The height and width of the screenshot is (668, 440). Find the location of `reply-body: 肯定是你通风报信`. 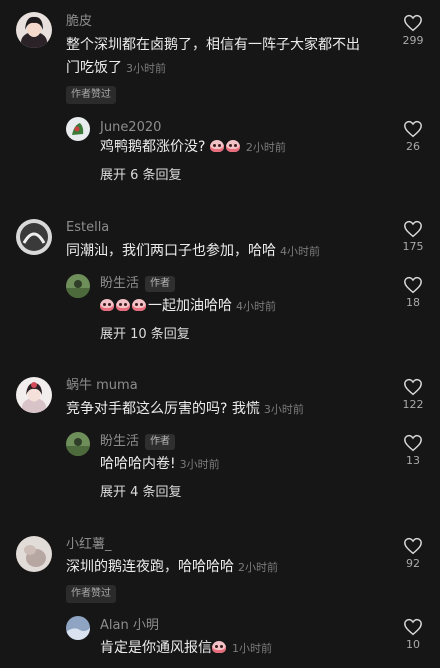

reply-body: 肯定是你通风报信 is located at coordinates (156, 648).